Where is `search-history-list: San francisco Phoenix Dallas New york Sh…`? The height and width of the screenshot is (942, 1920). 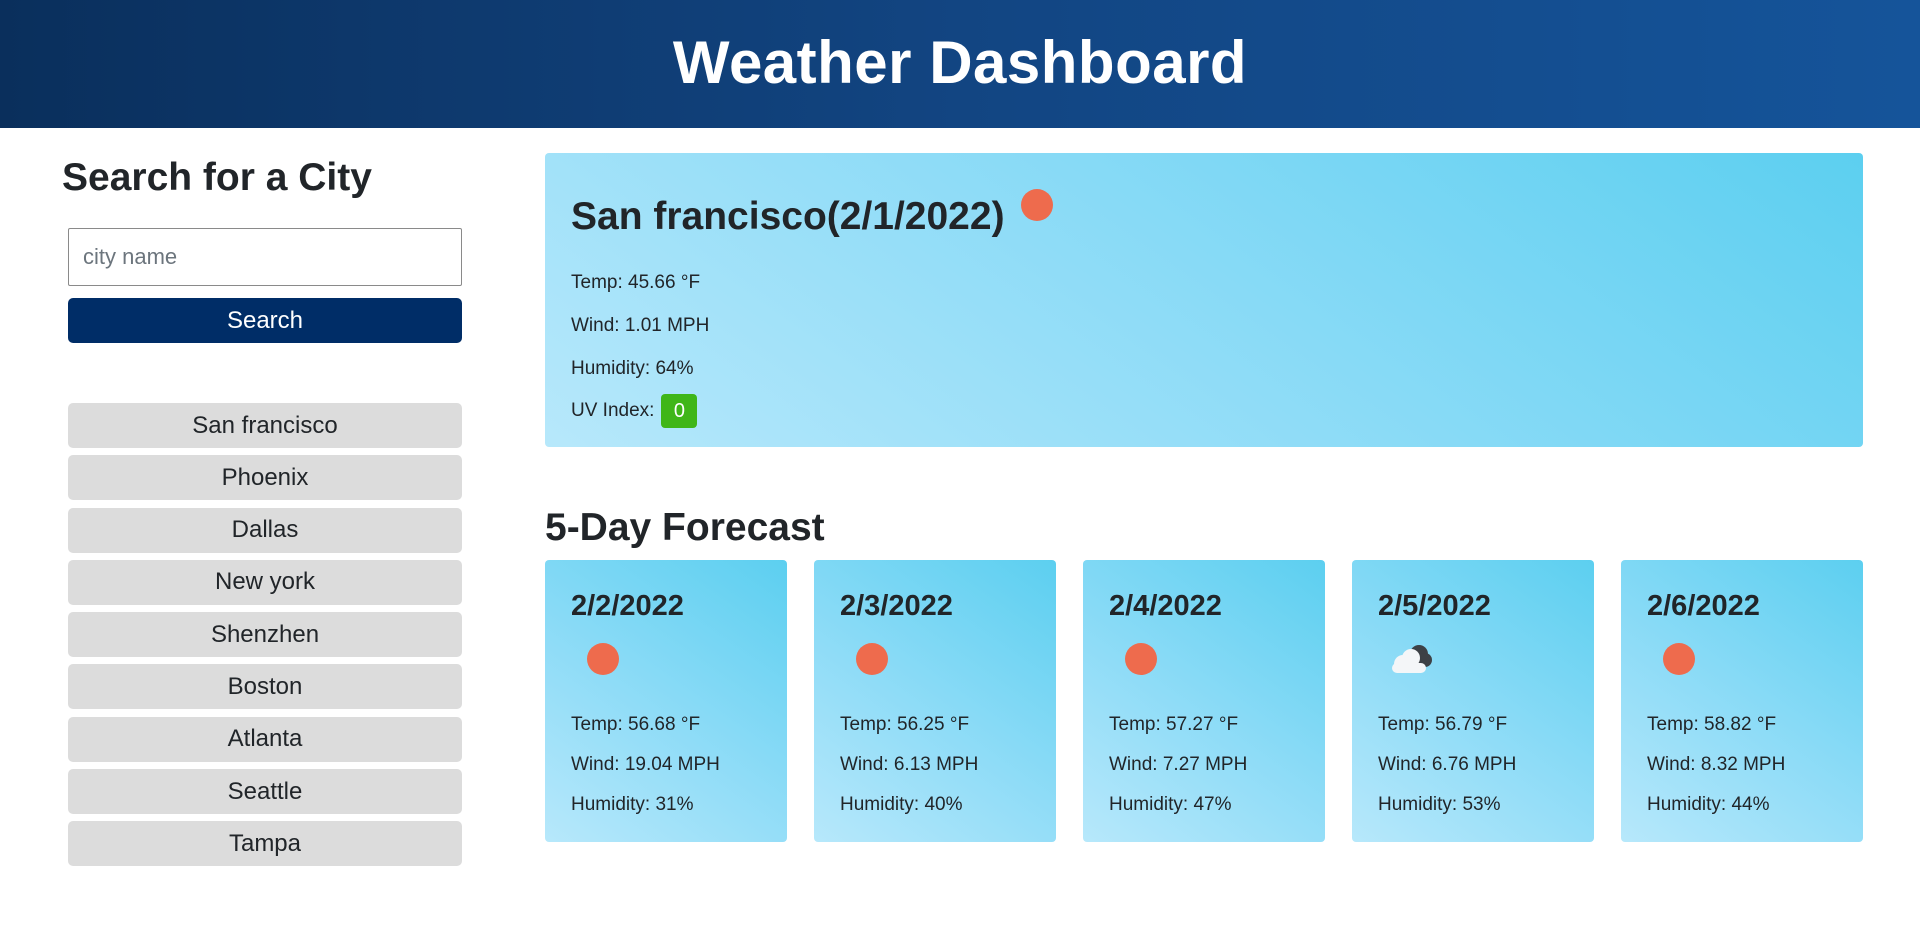
search-history-list: San francisco Phoenix Dallas New york Sh… is located at coordinates (265, 635).